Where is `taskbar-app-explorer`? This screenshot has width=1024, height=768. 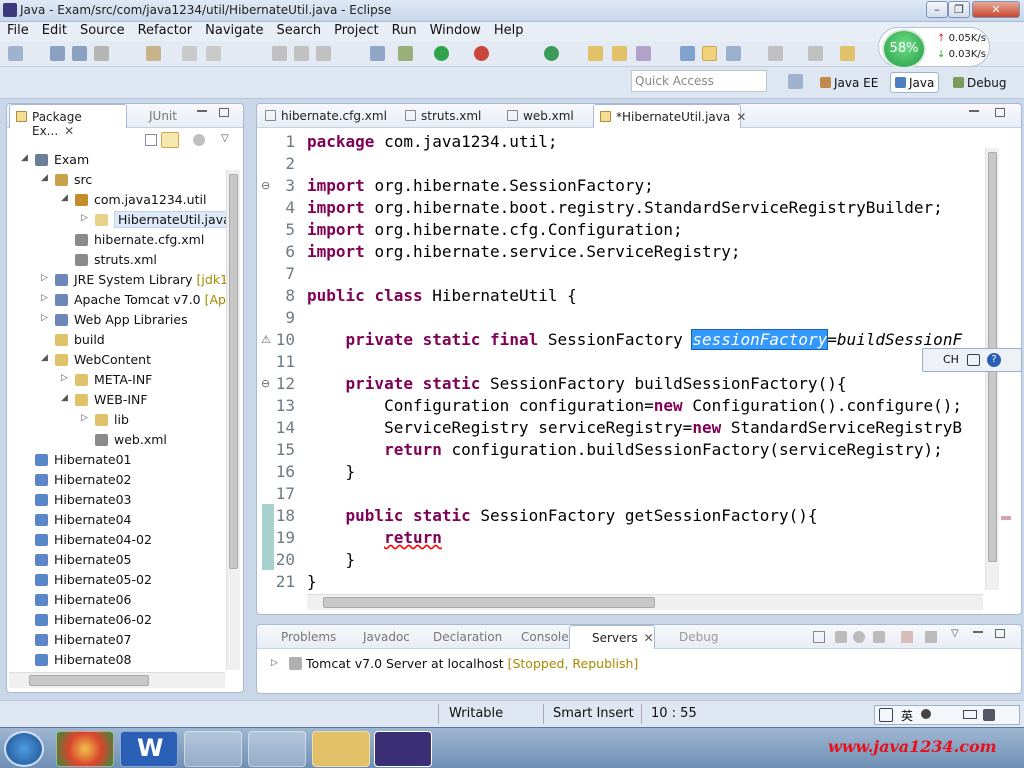
taskbar-app-explorer is located at coordinates (341, 749).